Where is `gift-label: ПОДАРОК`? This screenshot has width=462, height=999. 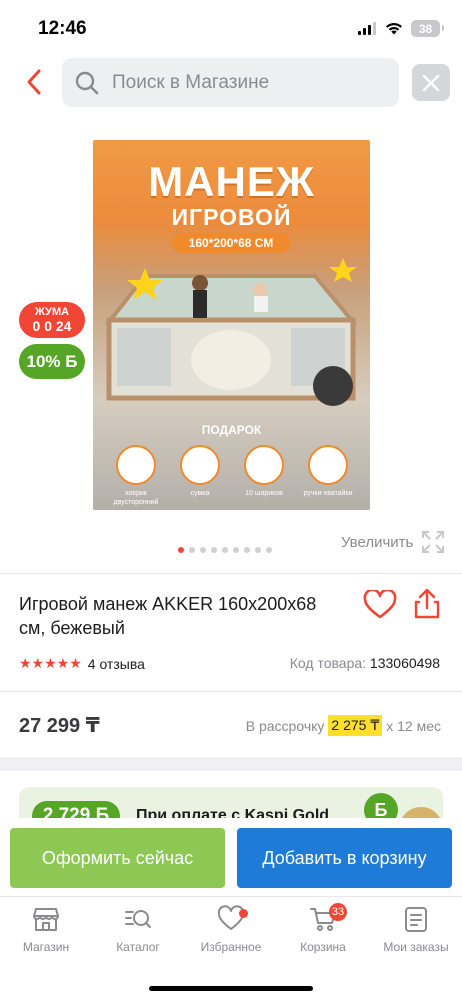 gift-label: ПОДАРОК is located at coordinates (231, 430).